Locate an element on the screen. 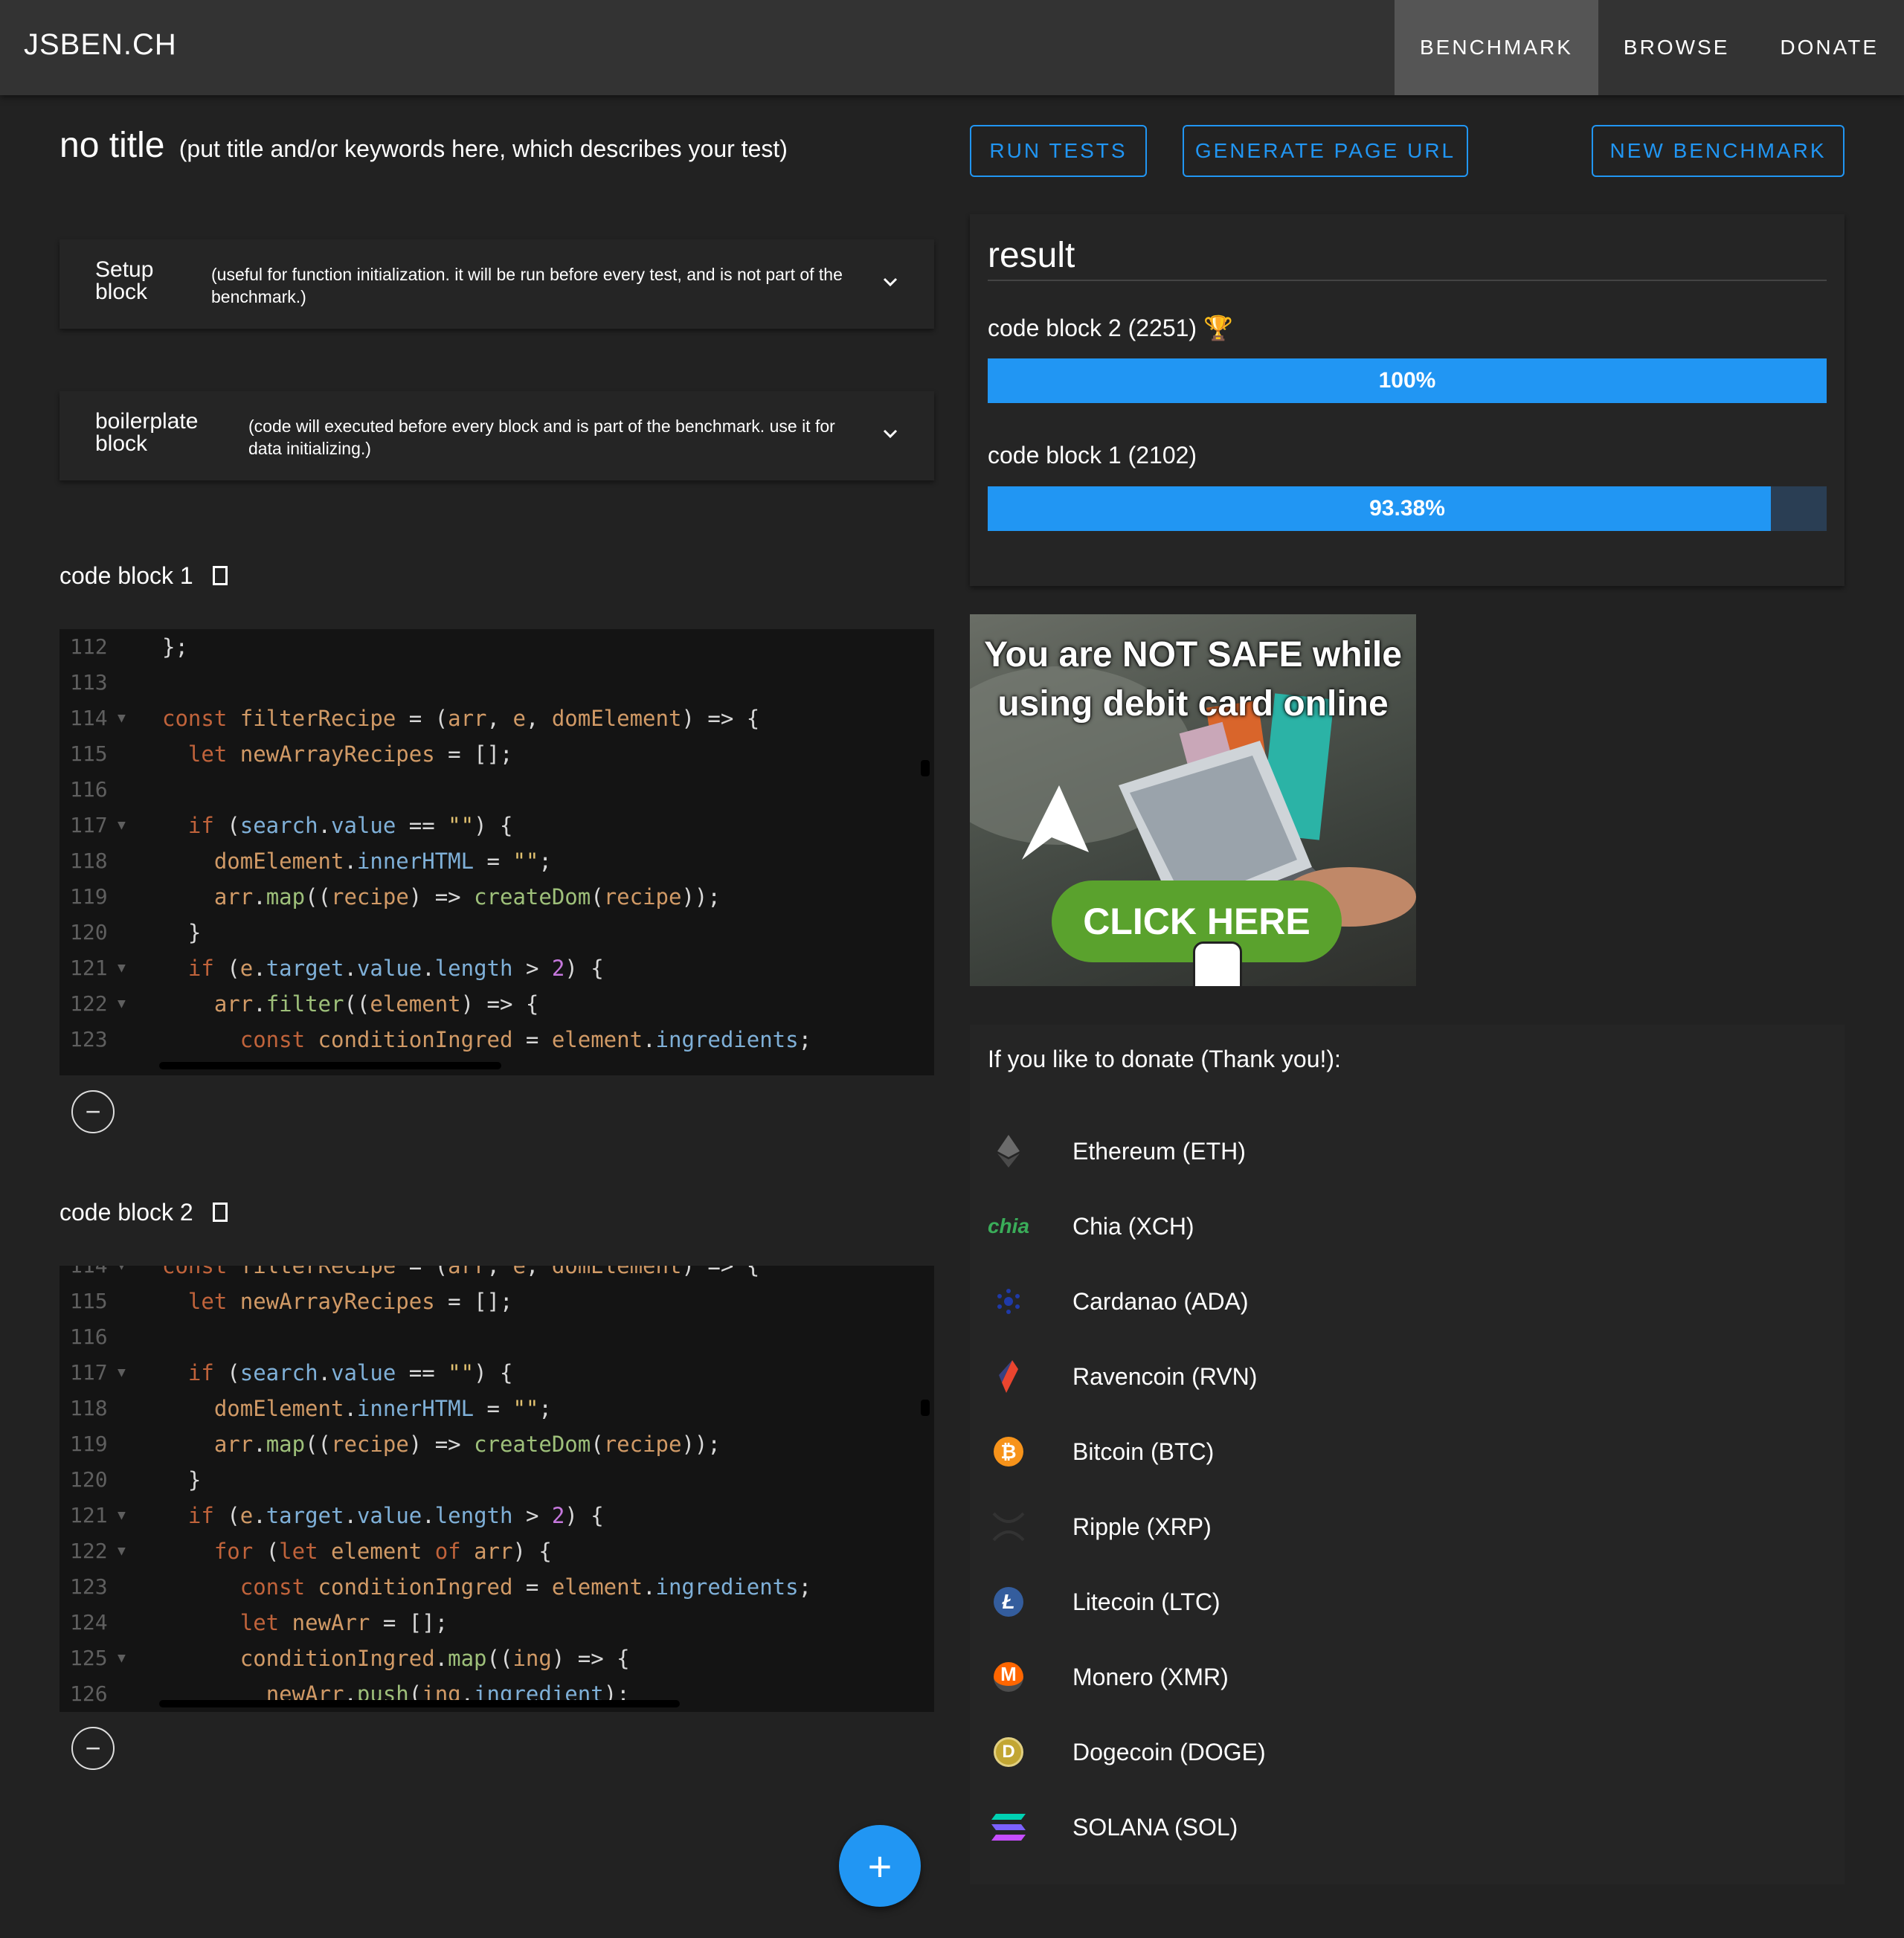  line-number: 125 is located at coordinates (89, 1658).